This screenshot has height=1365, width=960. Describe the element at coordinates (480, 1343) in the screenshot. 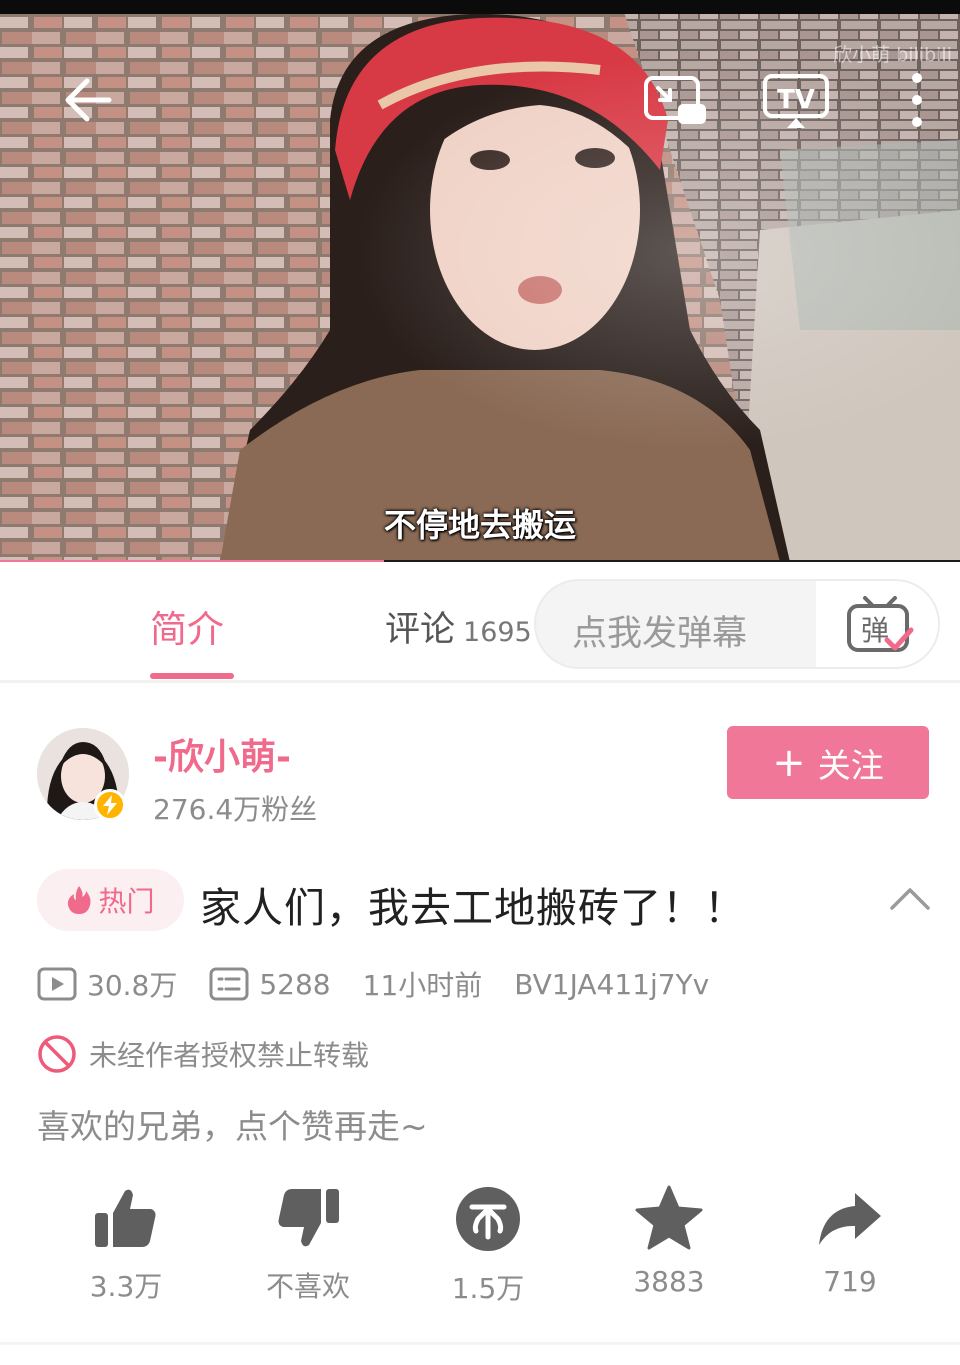

I see `bottom-divider` at that location.